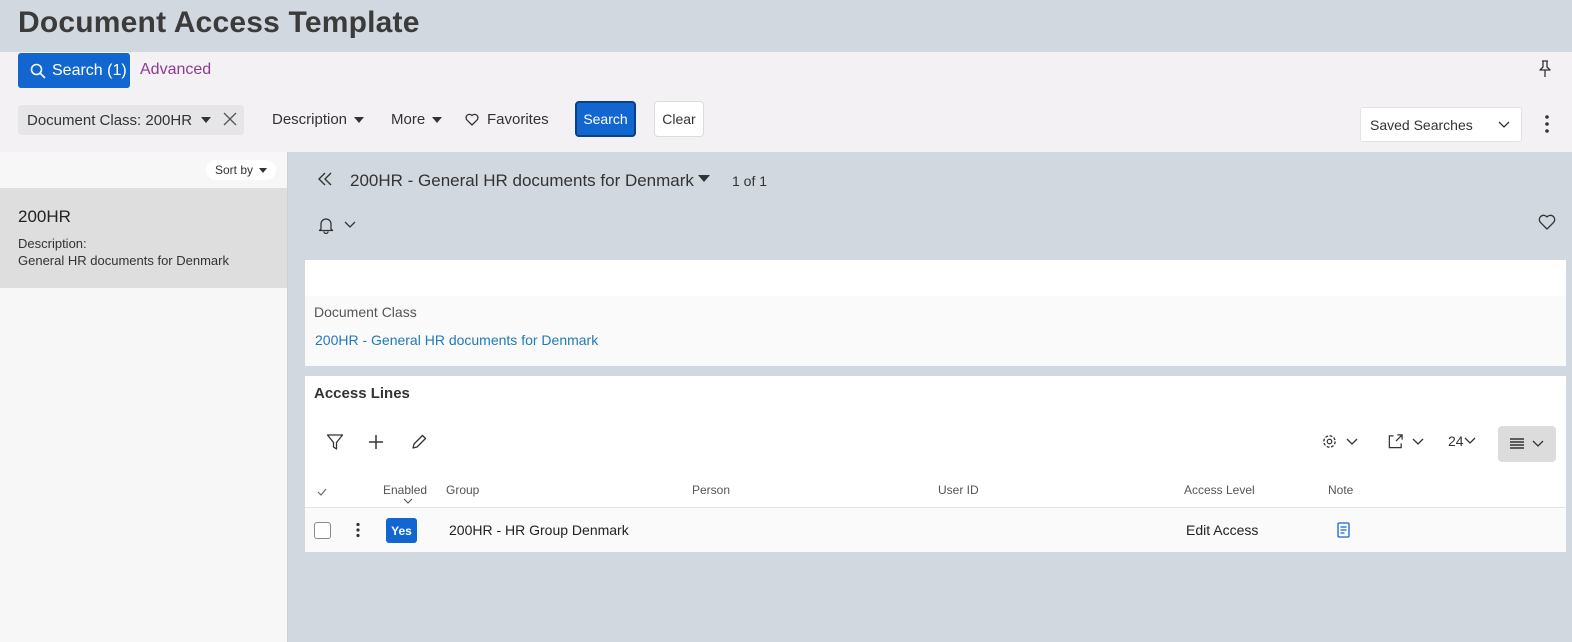 The height and width of the screenshot is (642, 1572). Describe the element at coordinates (1456, 441) in the screenshot. I see `page-size-value: 24` at that location.